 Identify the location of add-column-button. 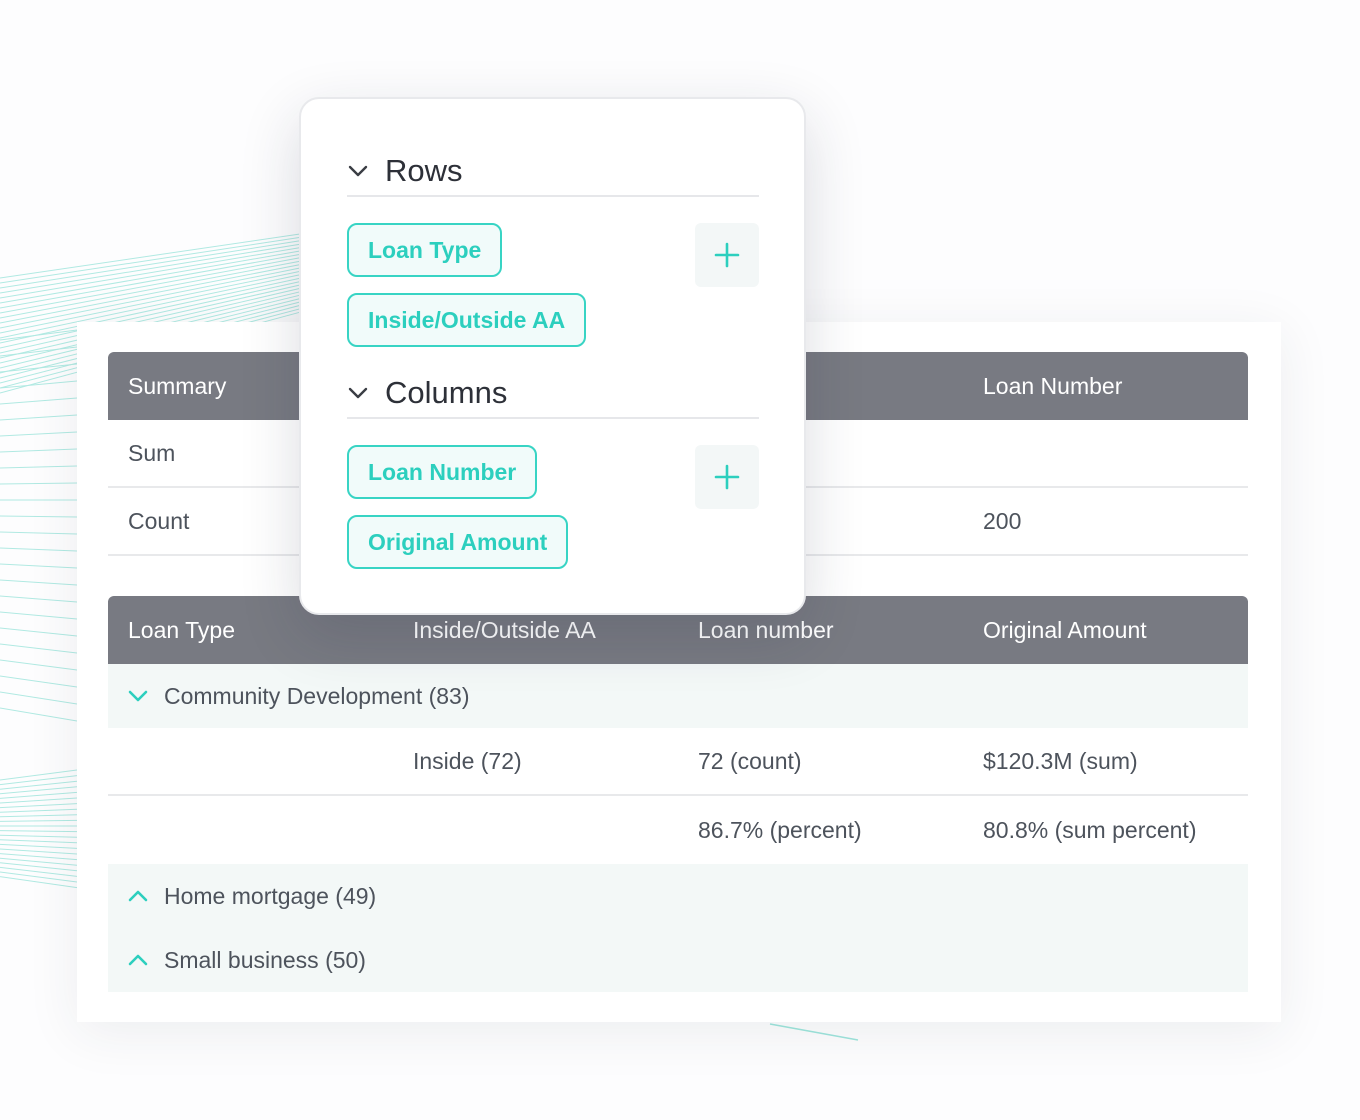
(727, 477).